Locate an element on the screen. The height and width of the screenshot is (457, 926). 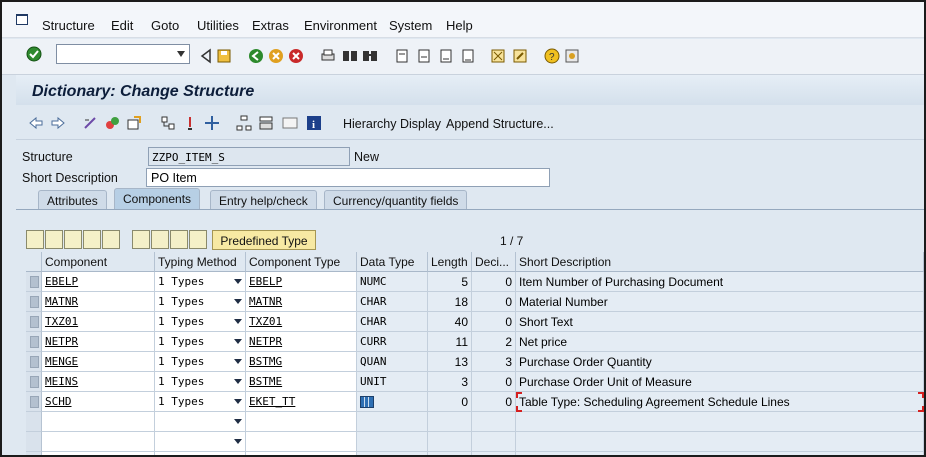
cell-component: SCHD is located at coordinates (98, 402).